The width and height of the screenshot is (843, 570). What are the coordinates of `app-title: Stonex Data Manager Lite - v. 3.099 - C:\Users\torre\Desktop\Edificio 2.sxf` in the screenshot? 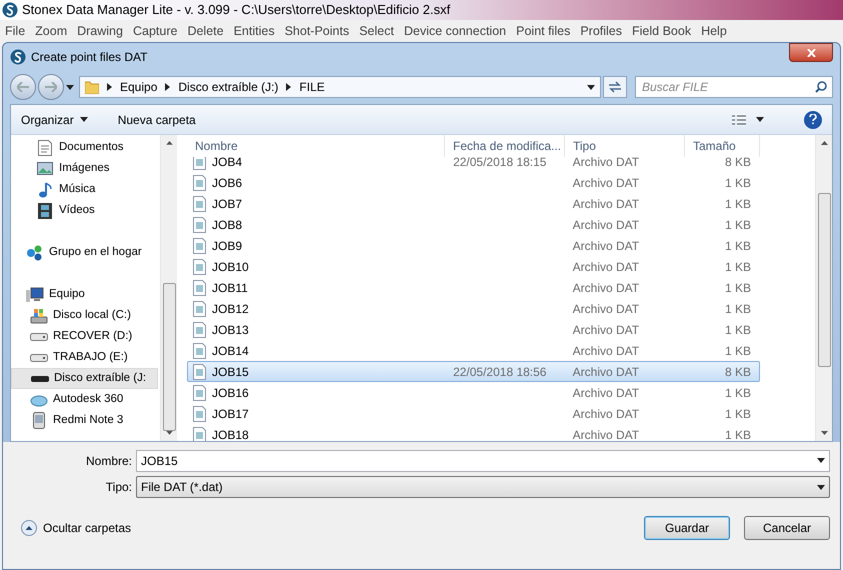 It's located at (236, 10).